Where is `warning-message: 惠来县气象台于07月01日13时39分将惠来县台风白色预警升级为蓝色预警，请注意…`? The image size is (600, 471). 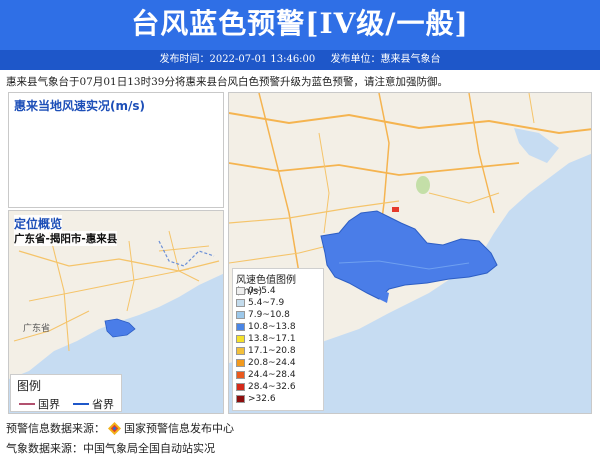
warning-message: 惠来县气象台于07月01日13时39分将惠来县台风白色预警升级为蓝色预警，请注意… is located at coordinates (227, 82).